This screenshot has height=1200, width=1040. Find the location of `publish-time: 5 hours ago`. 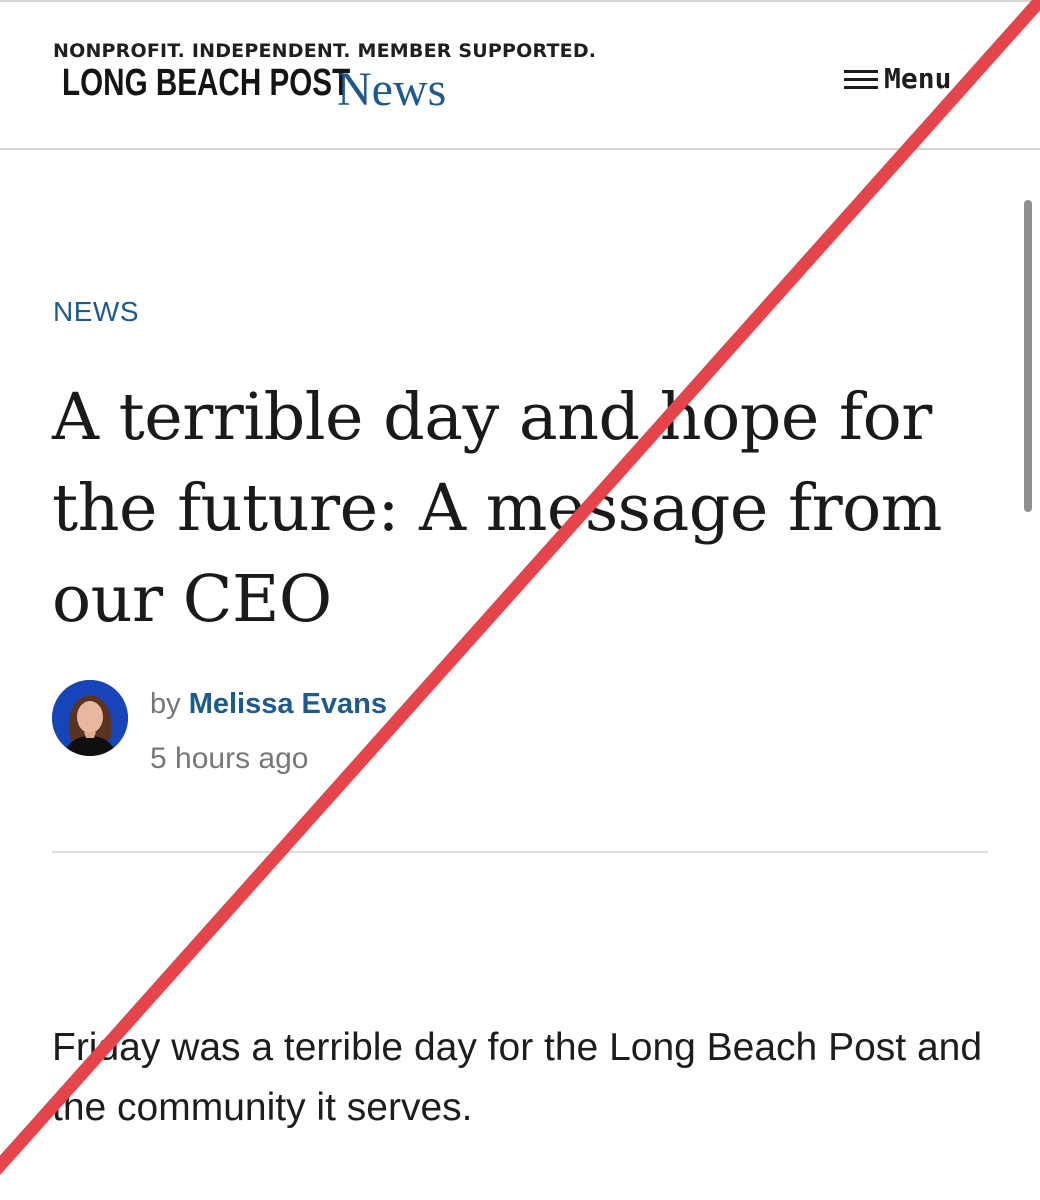

publish-time: 5 hours ago is located at coordinates (229, 758).